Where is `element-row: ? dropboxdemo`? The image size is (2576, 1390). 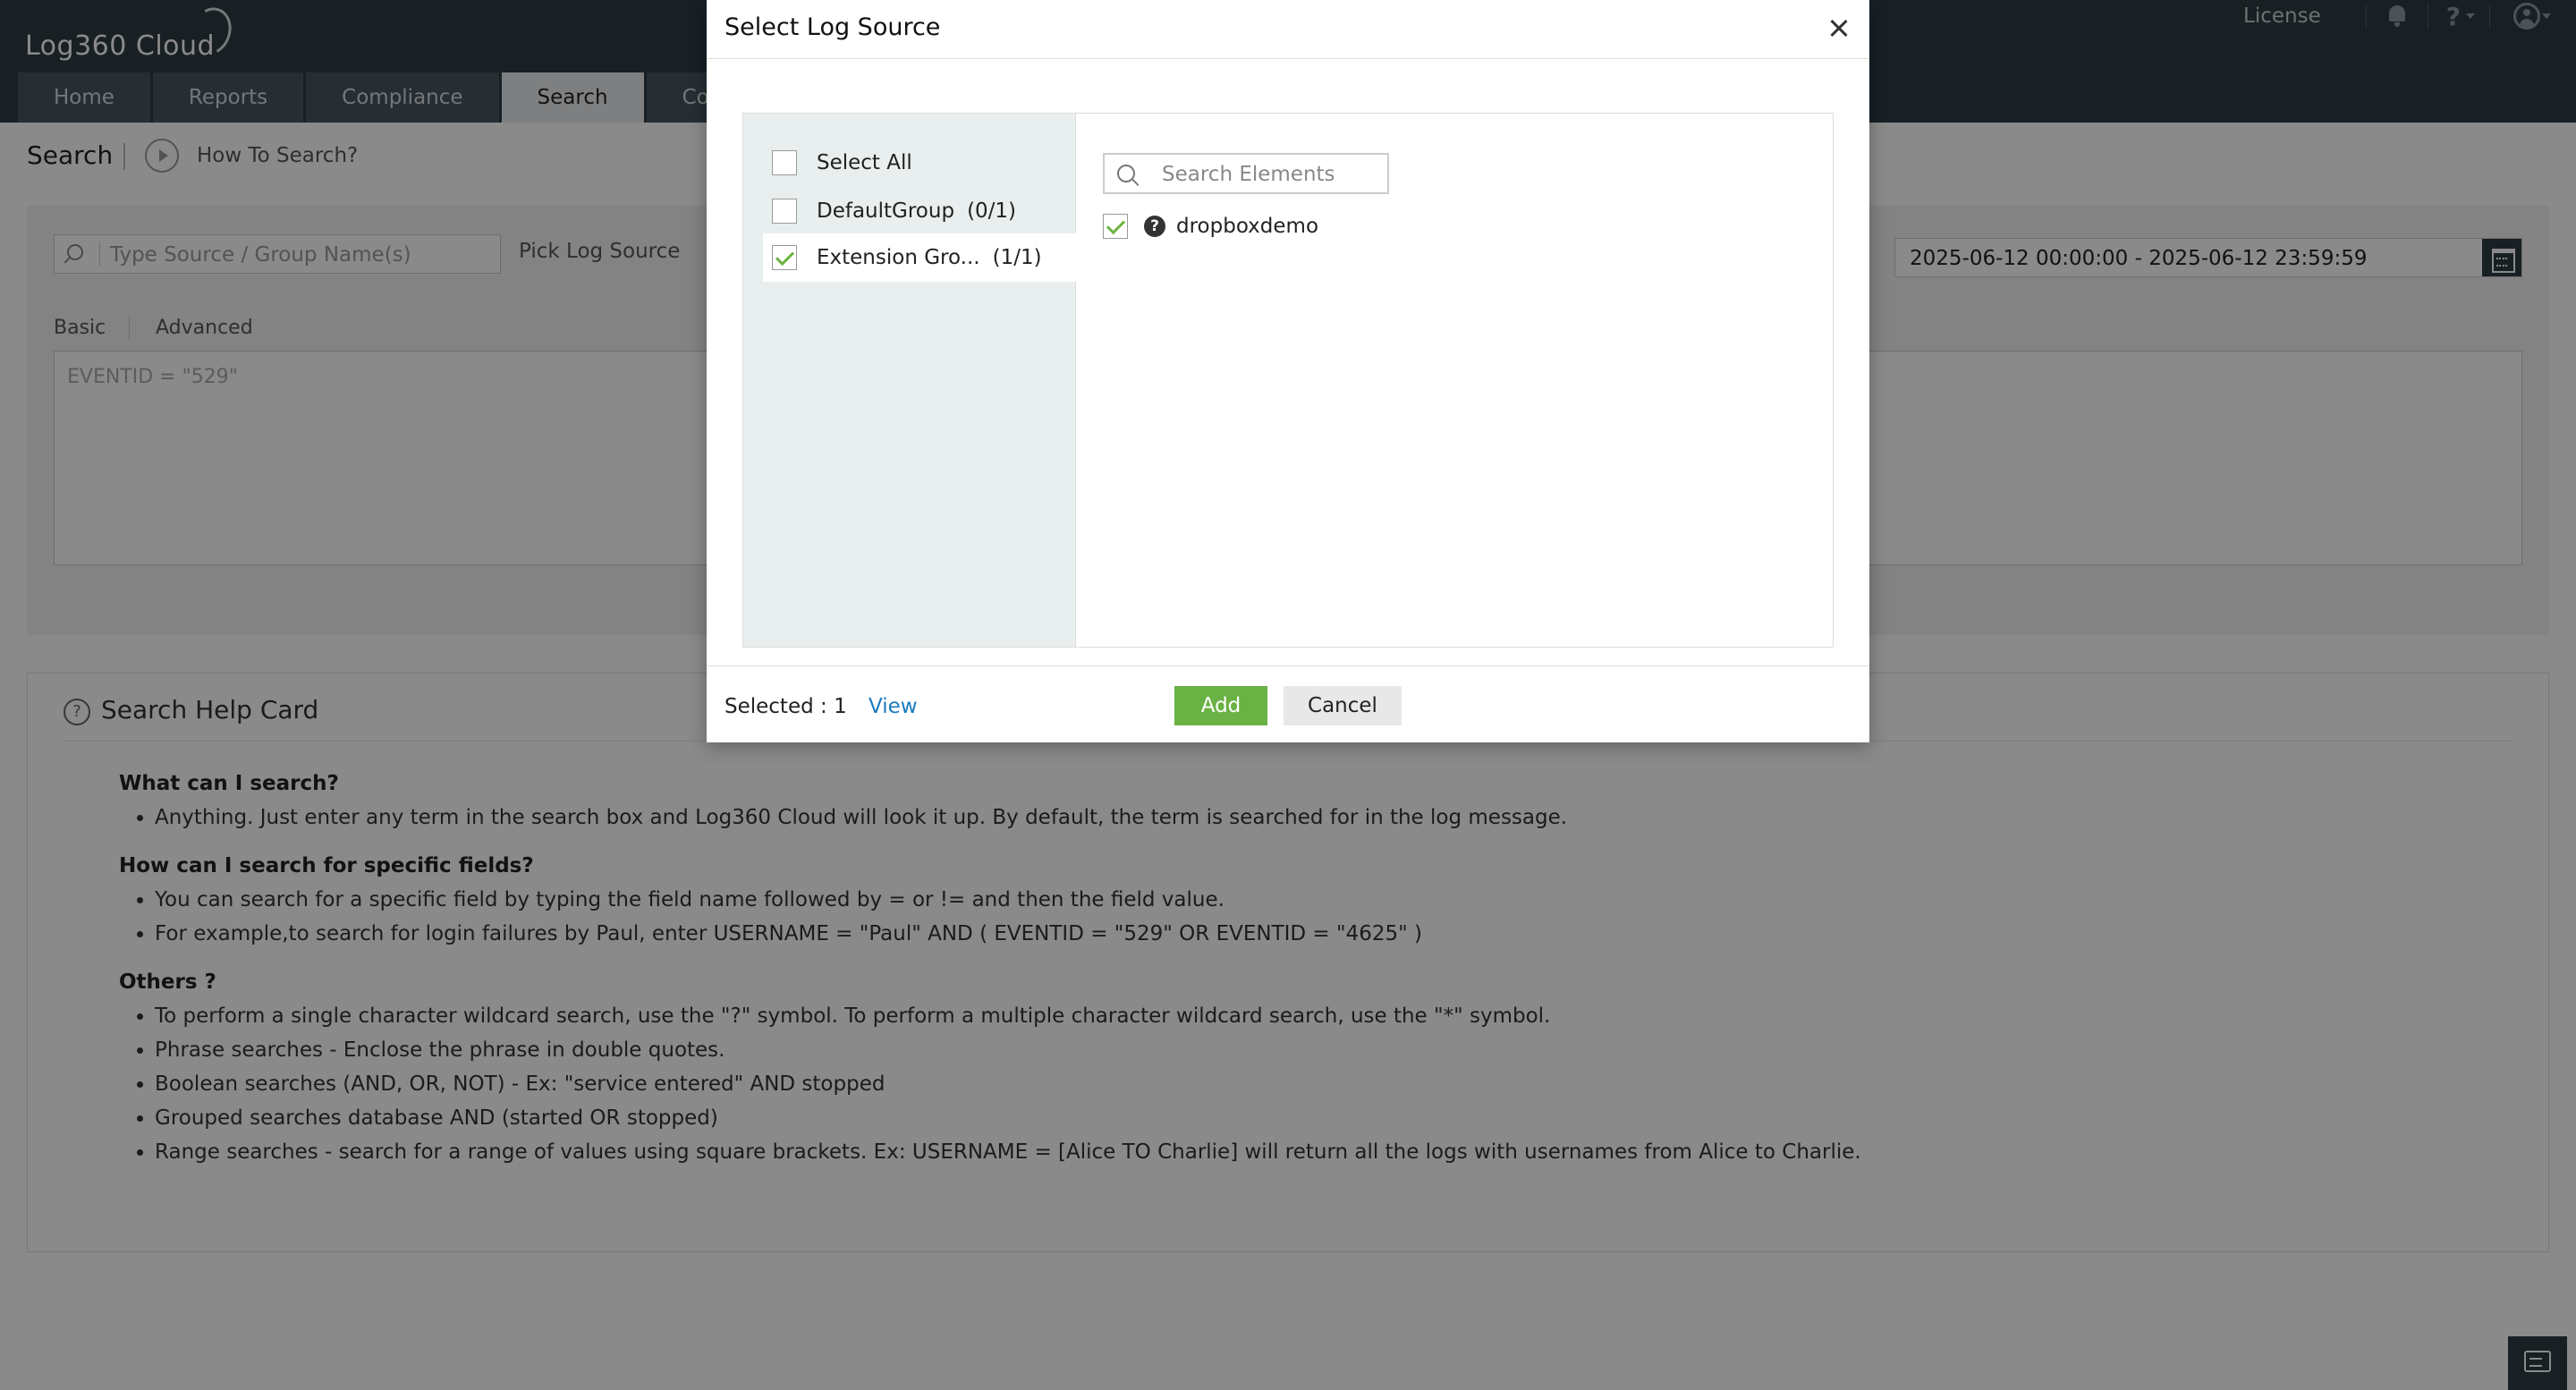 element-row: ? dropboxdemo is located at coordinates (1210, 226).